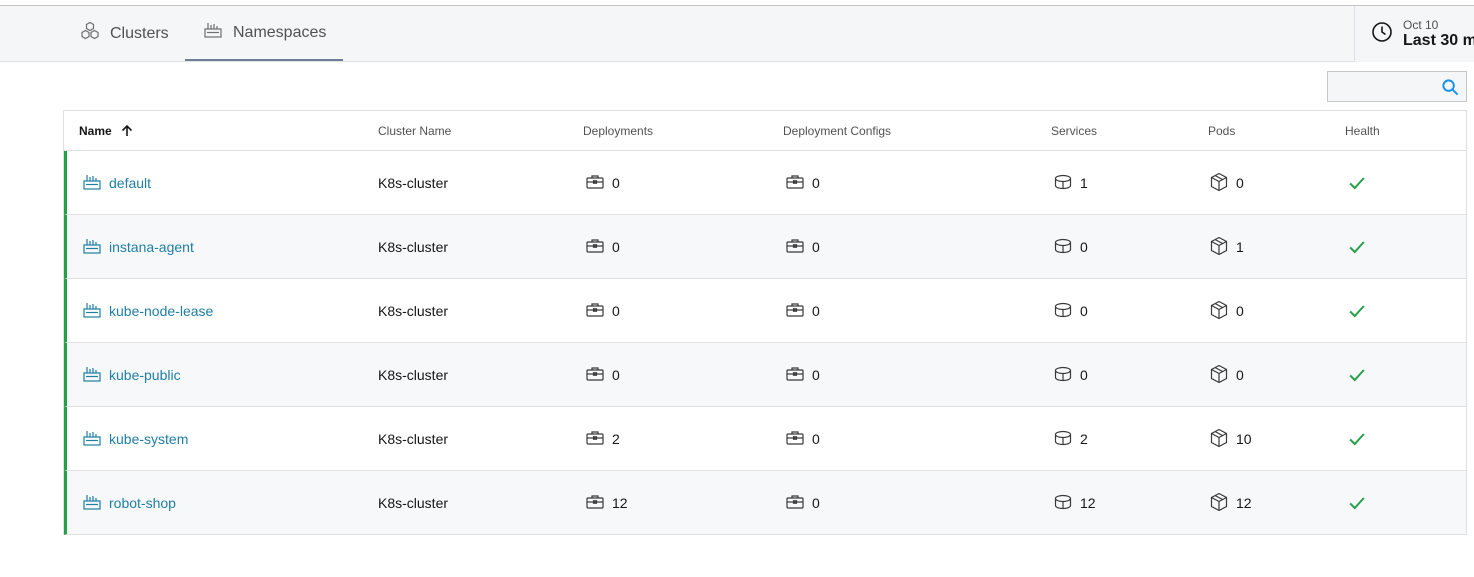 The height and width of the screenshot is (577, 1474). I want to click on pods-cell: 0, so click(1226, 375).